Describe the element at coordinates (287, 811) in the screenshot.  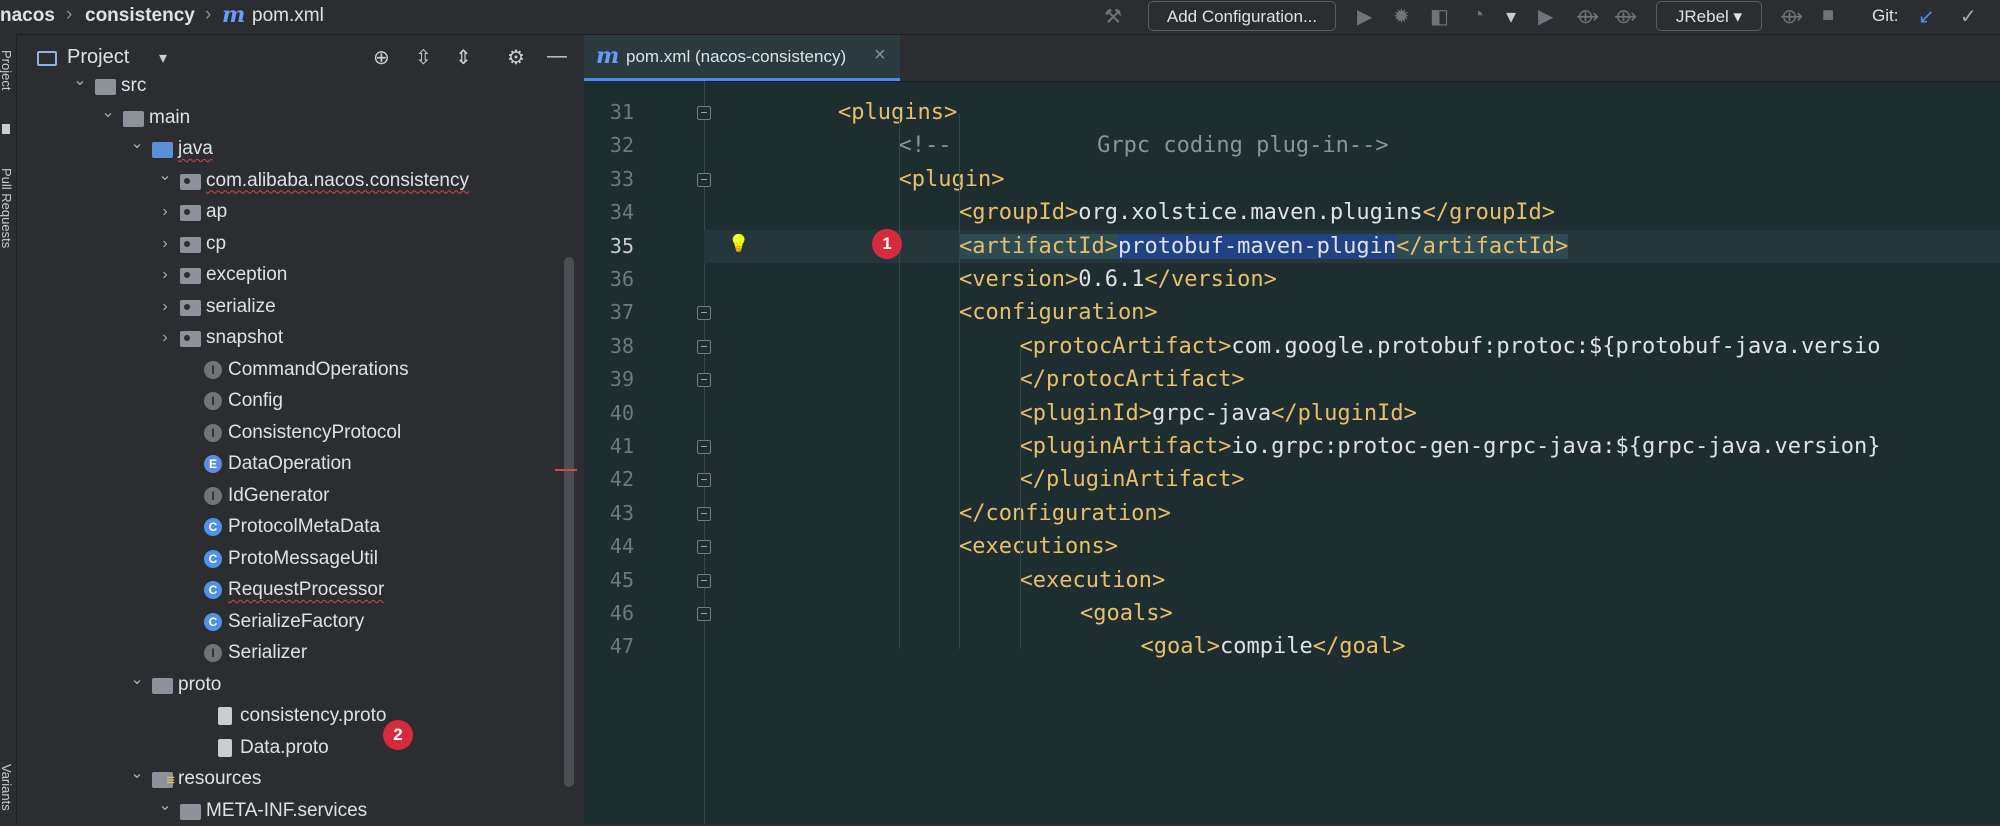
I see `tree-item-meta-inf-services: ⌄ META-INF.services` at that location.